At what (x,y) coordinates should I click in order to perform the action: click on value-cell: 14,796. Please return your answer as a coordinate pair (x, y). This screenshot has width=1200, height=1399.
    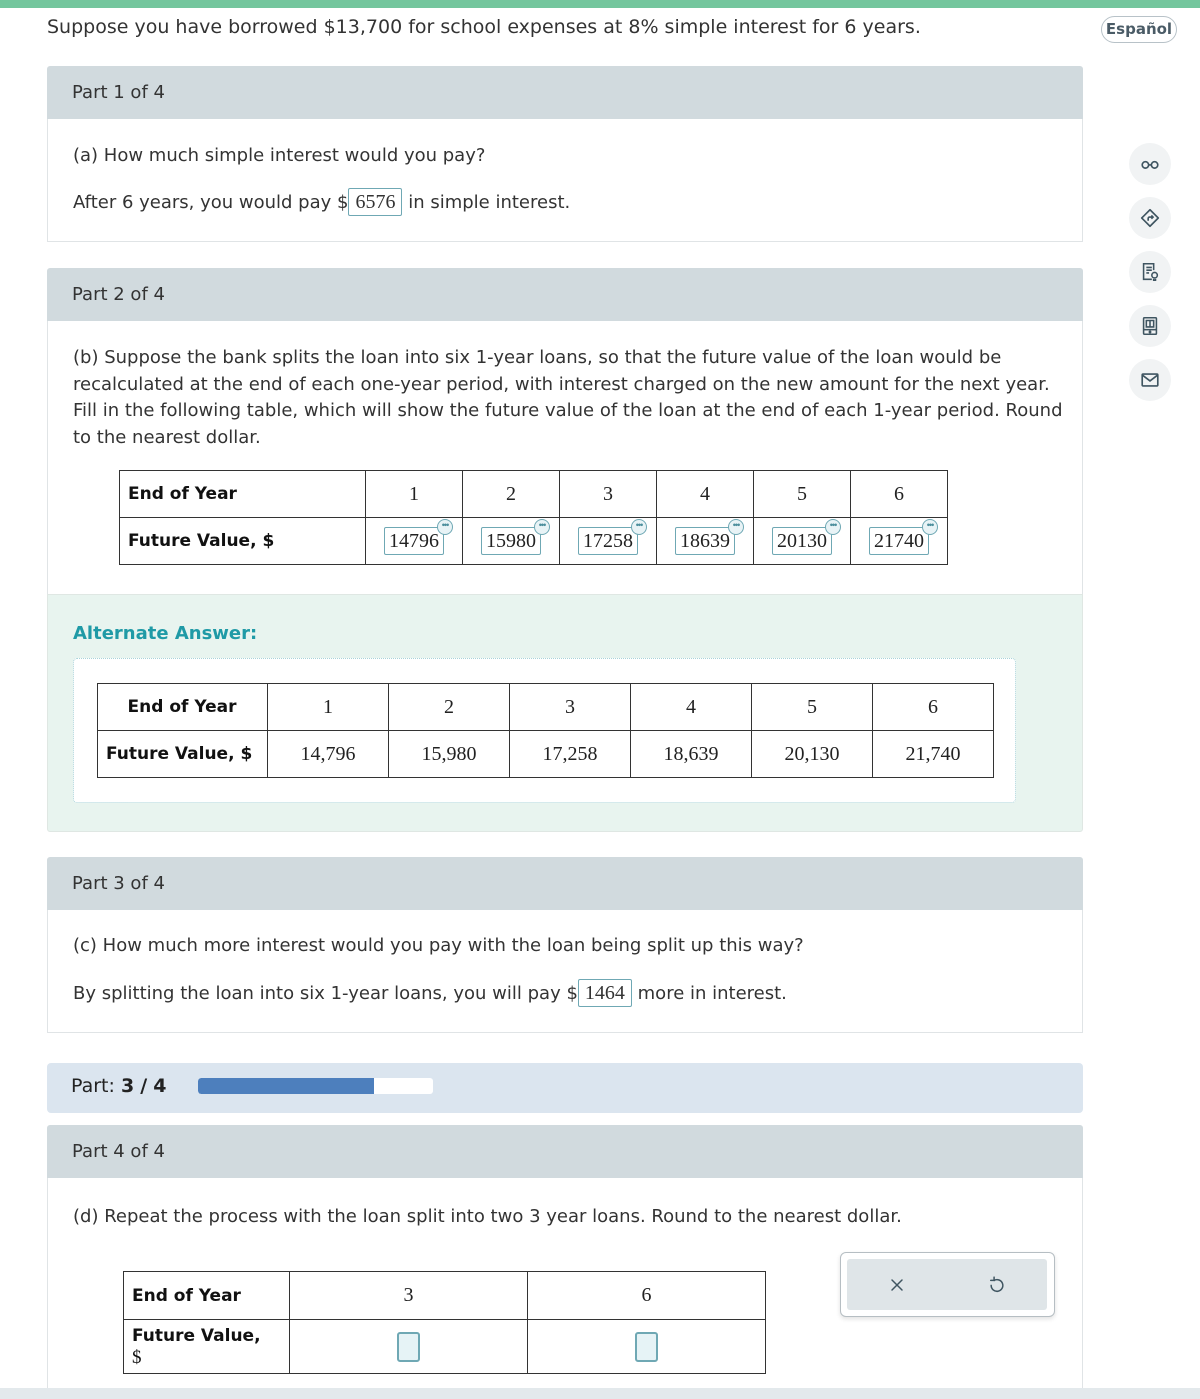
    Looking at the image, I should click on (328, 754).